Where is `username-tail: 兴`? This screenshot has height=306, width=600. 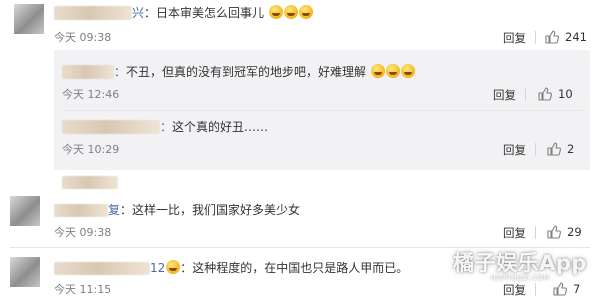
username-tail: 兴 is located at coordinates (138, 13).